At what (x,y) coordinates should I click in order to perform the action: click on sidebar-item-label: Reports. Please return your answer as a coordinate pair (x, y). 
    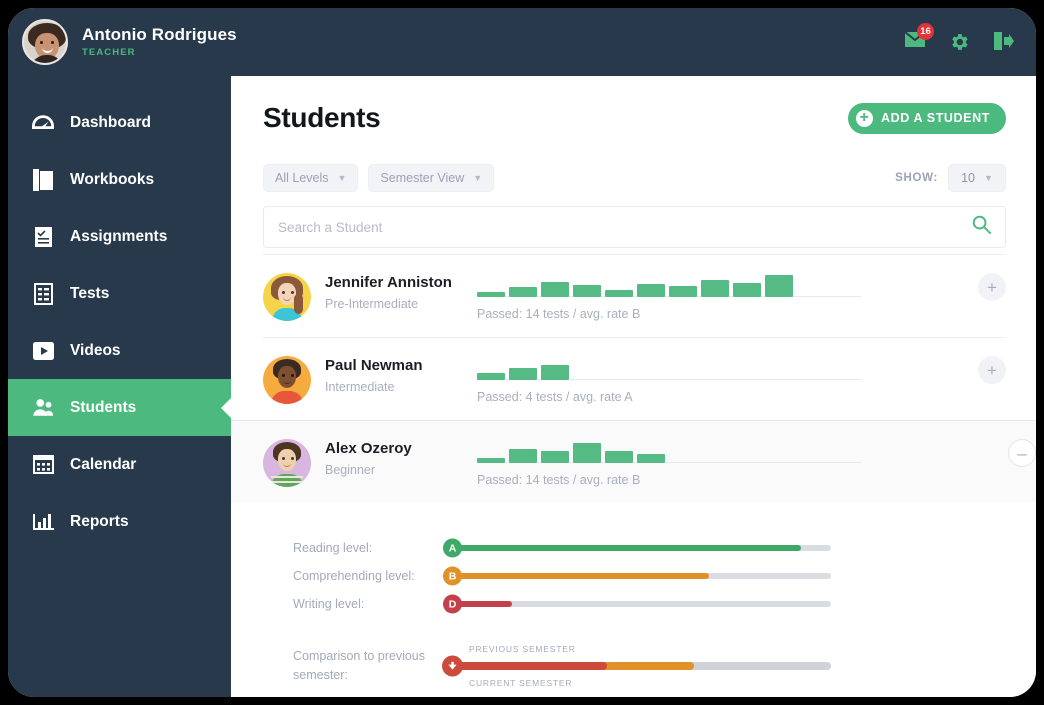
    Looking at the image, I should click on (99, 521).